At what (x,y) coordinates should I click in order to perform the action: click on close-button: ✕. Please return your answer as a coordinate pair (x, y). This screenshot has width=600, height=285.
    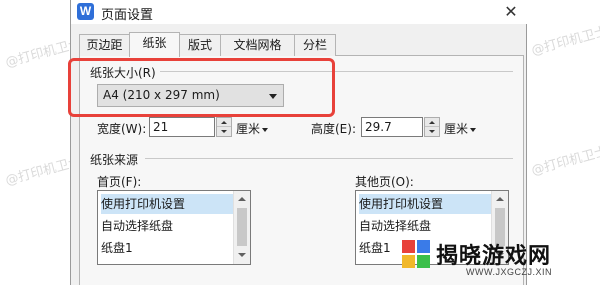
    Looking at the image, I should click on (511, 12).